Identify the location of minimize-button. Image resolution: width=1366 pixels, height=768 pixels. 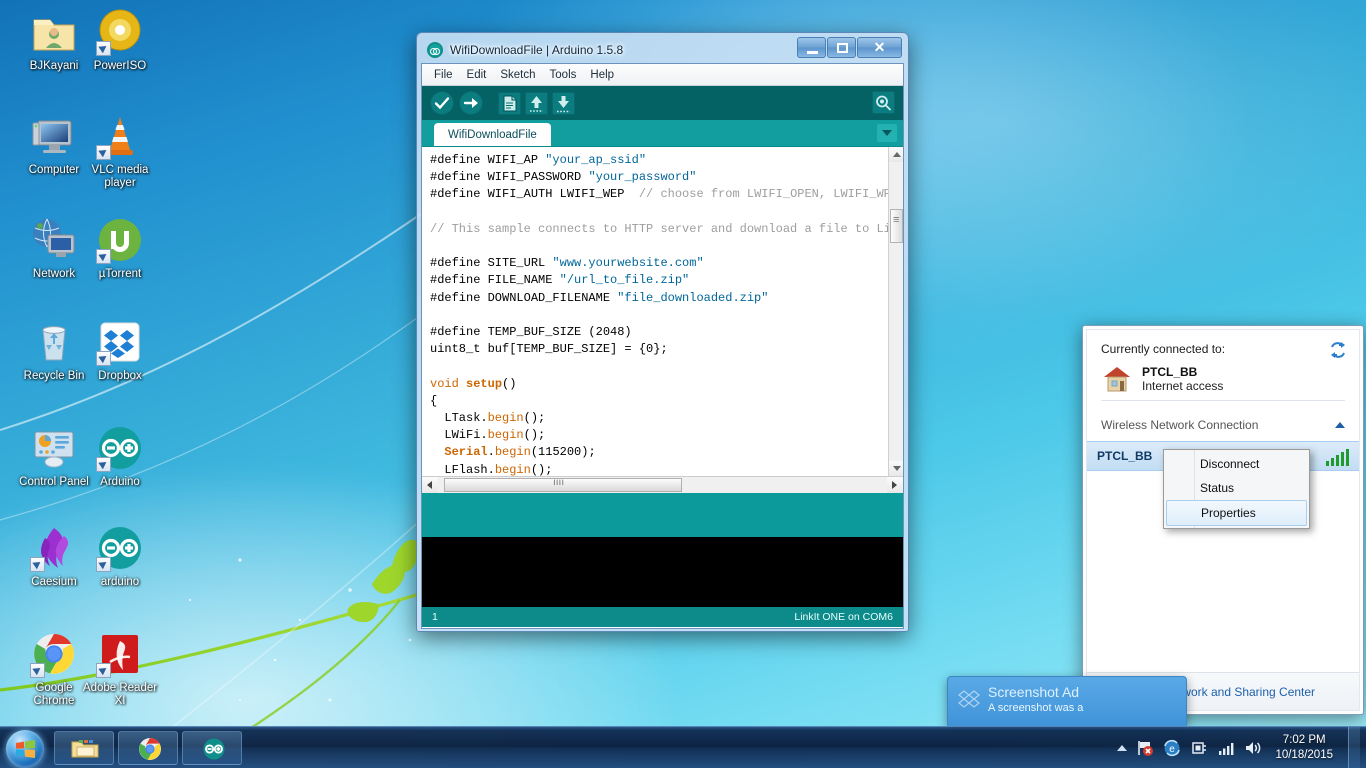
(811, 47).